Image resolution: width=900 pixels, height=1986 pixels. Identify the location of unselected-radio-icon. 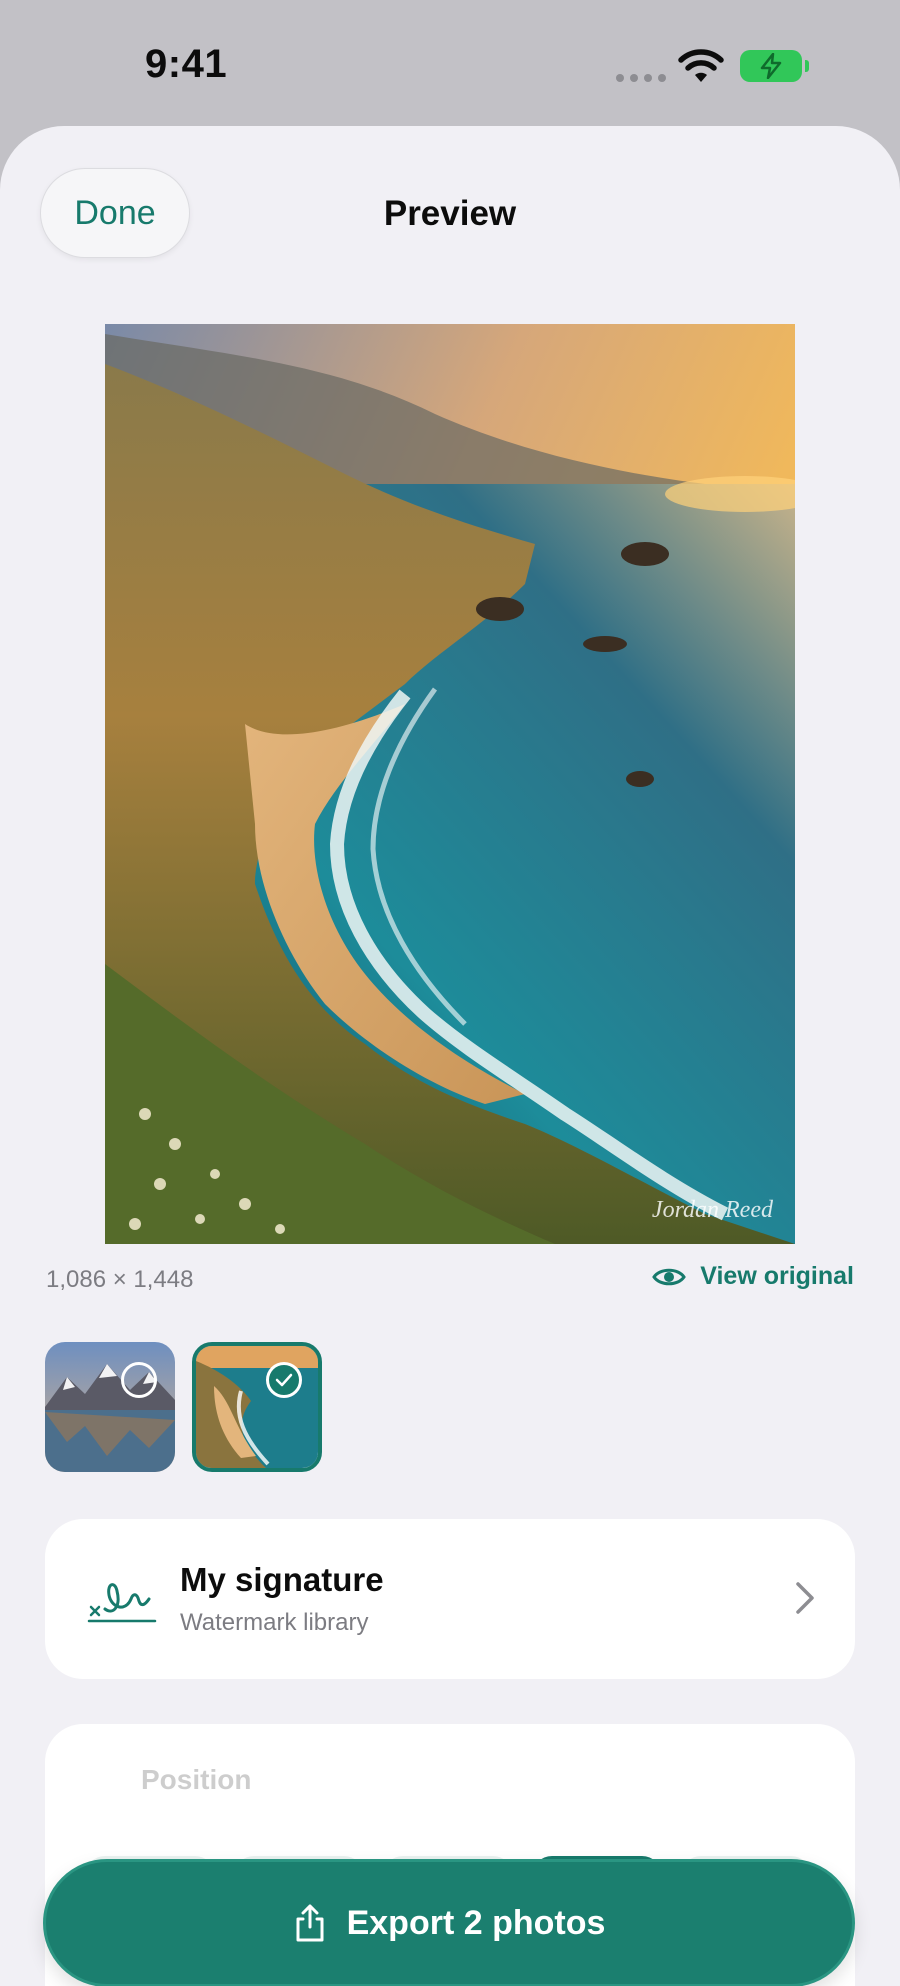
(139, 1380).